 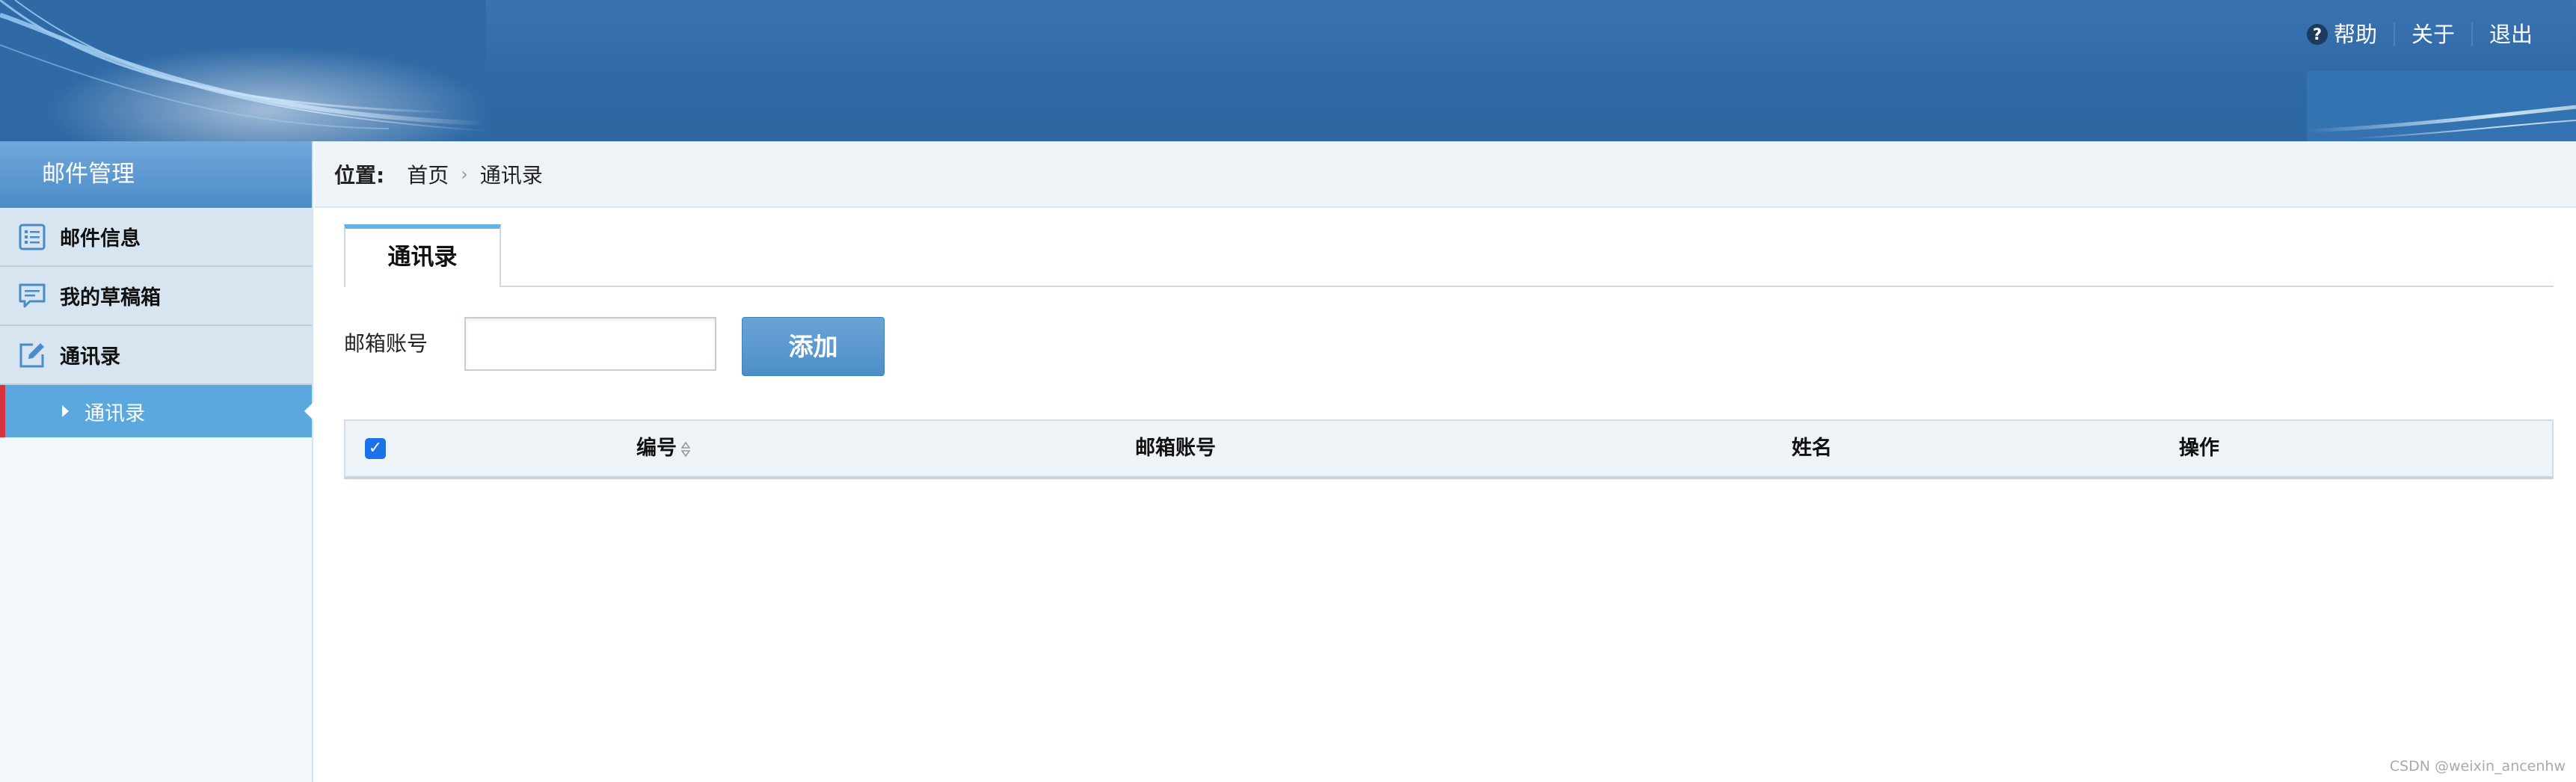 I want to click on list-icon, so click(x=32, y=237).